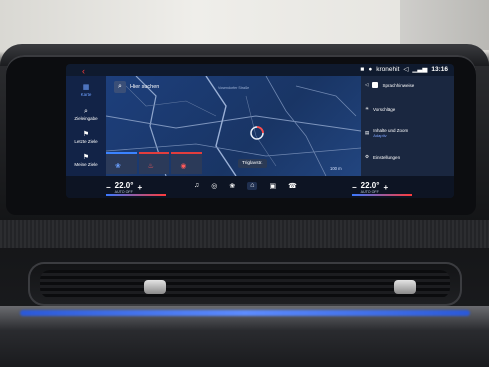 Image resolution: width=489 pixels, height=367 pixels. Describe the element at coordinates (252, 163) in the screenshot. I see `road-badge: Triglavstr.` at that location.